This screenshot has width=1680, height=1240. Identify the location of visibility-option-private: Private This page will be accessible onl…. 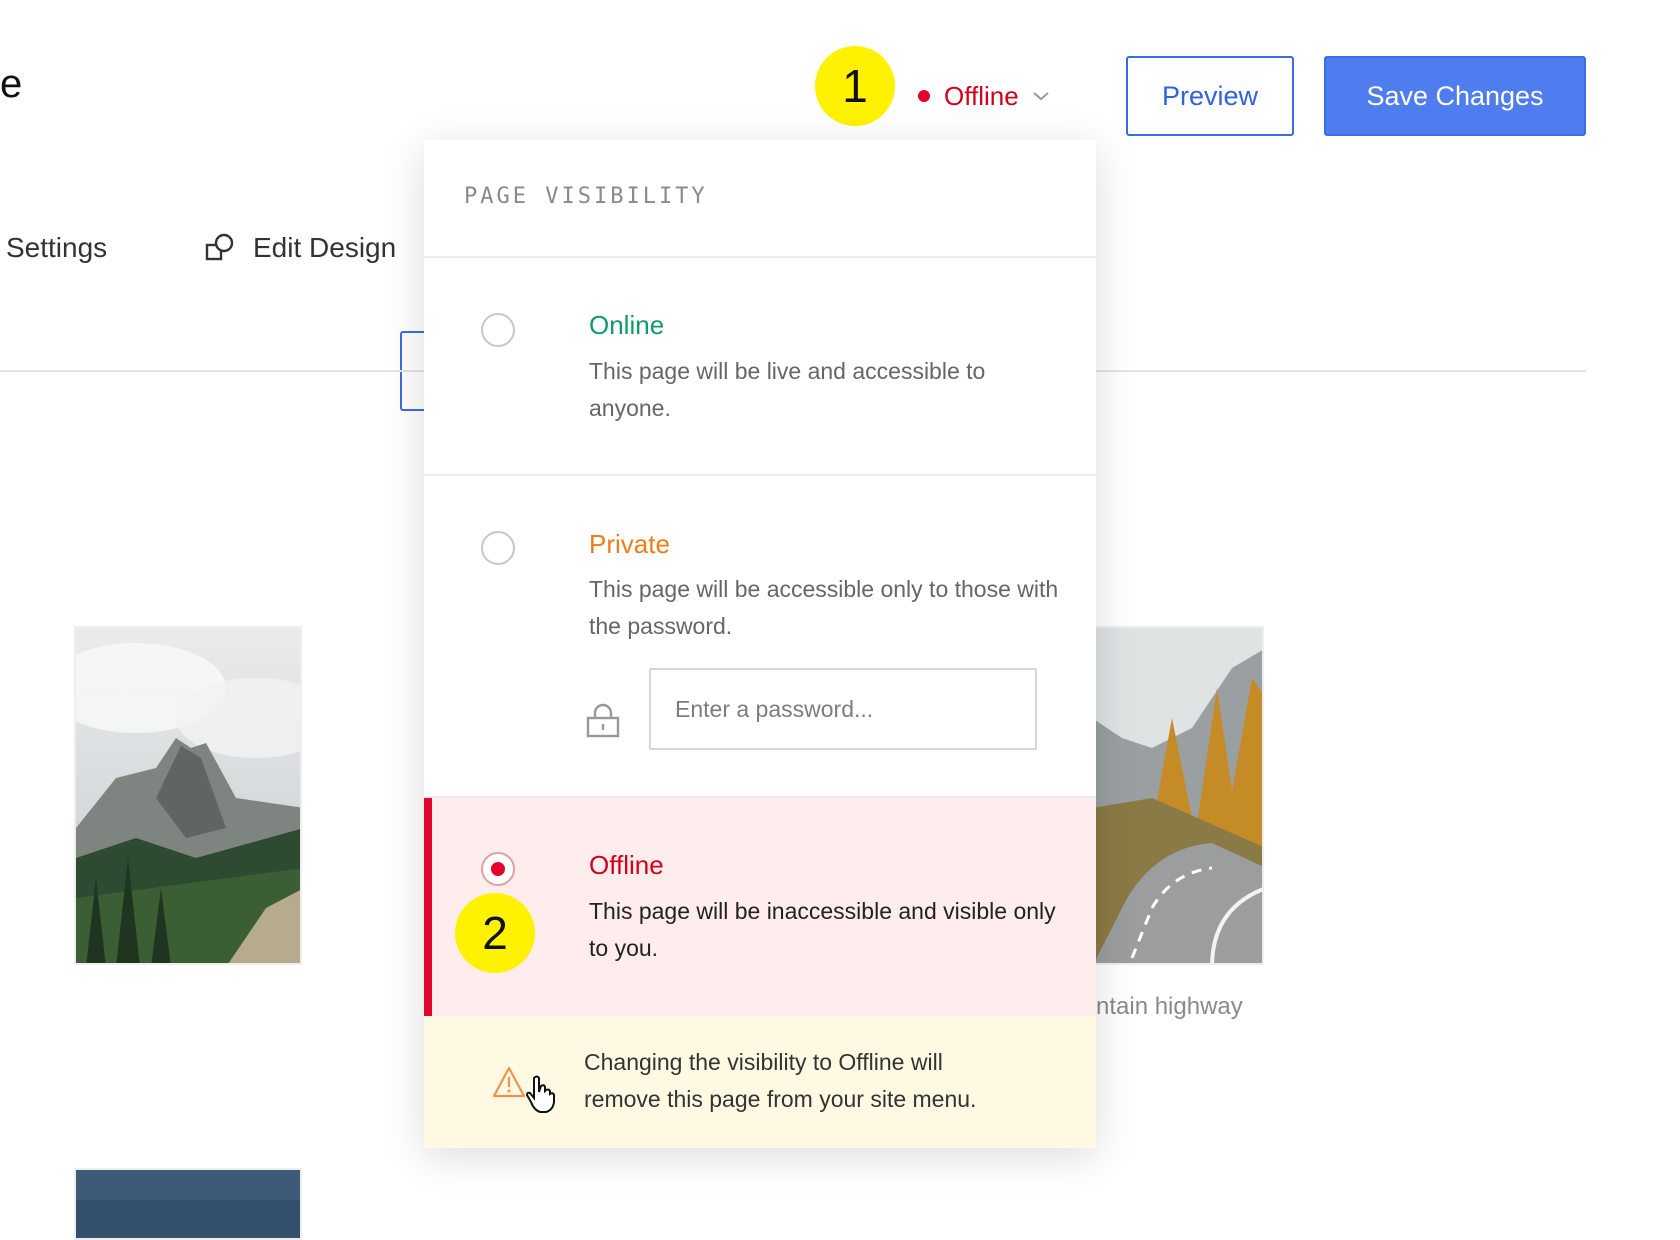
(760, 637).